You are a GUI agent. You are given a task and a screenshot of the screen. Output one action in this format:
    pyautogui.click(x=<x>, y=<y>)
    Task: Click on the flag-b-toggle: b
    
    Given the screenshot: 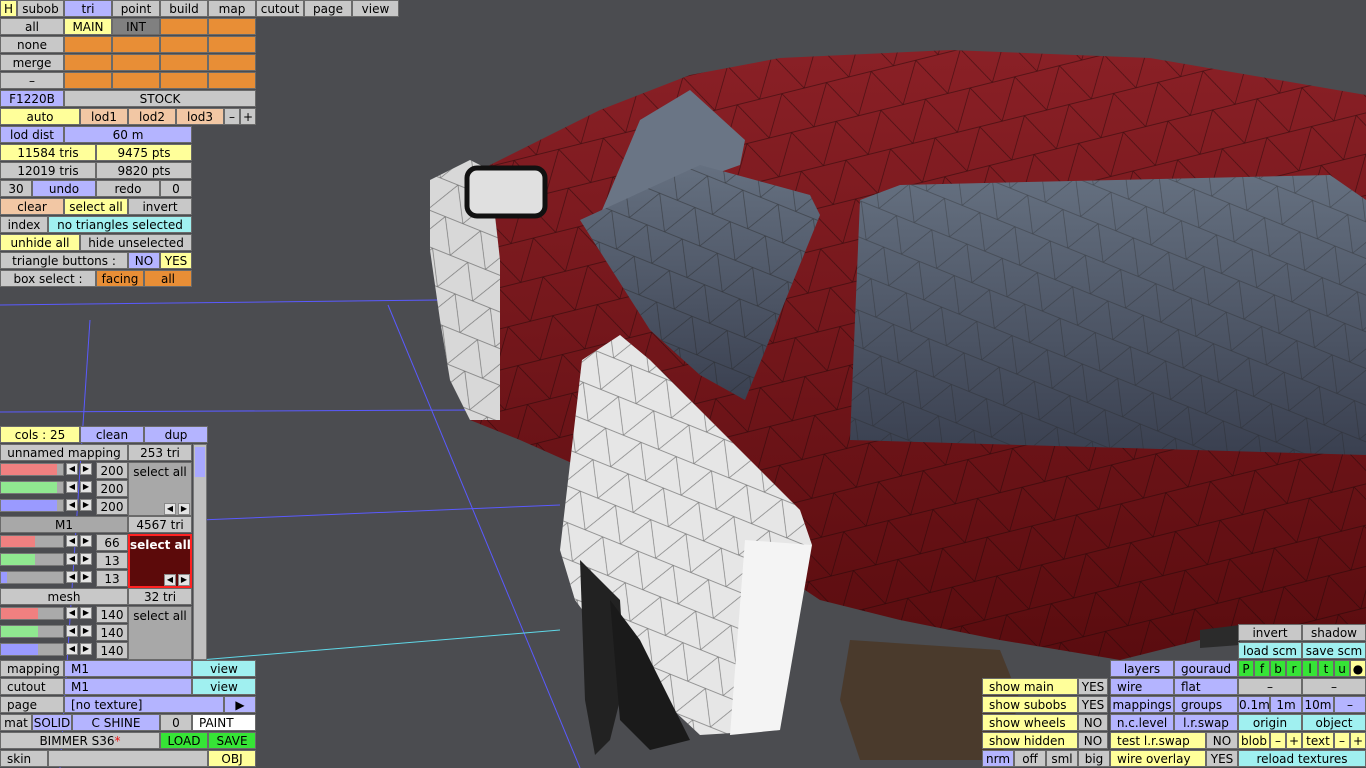 What is the action you would take?
    pyautogui.click(x=1278, y=668)
    